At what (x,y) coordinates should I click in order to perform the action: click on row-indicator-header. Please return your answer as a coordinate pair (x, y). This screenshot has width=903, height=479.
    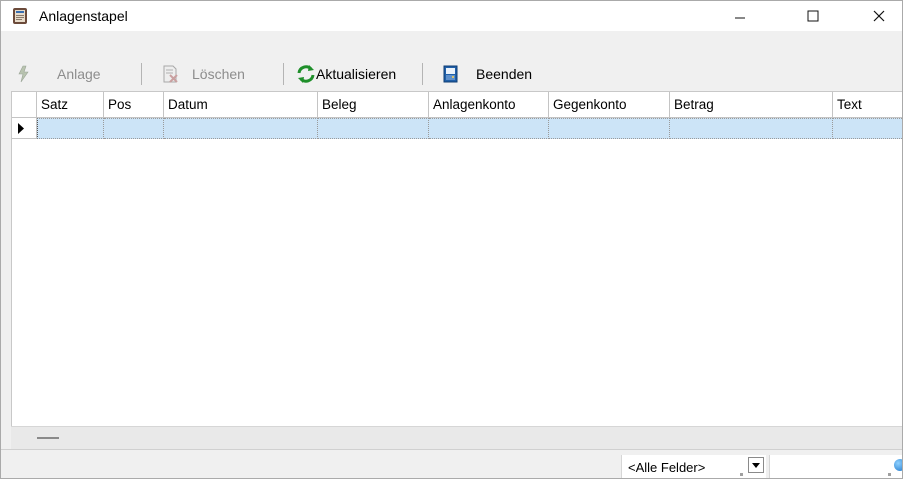
    Looking at the image, I should click on (24, 105).